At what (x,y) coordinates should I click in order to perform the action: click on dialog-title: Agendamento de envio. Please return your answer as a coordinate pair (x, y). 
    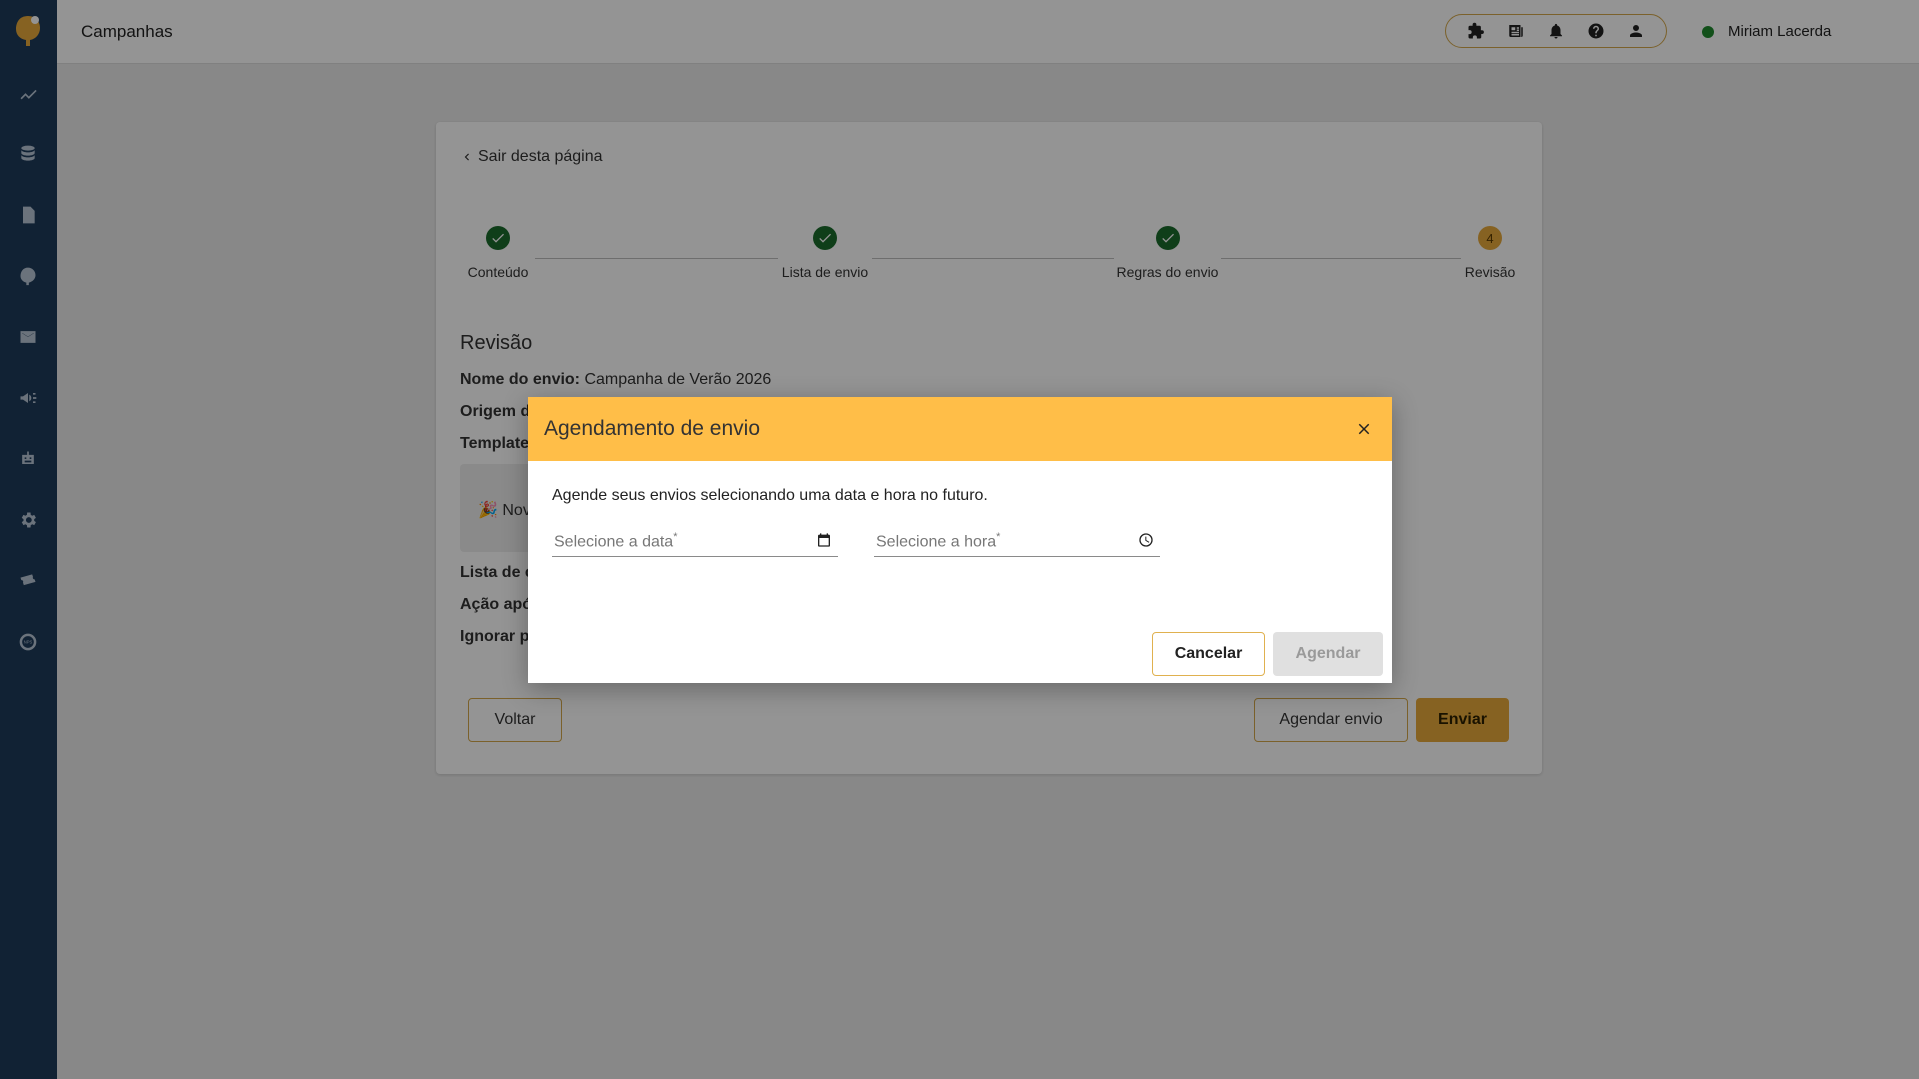
    Looking at the image, I should click on (652, 428).